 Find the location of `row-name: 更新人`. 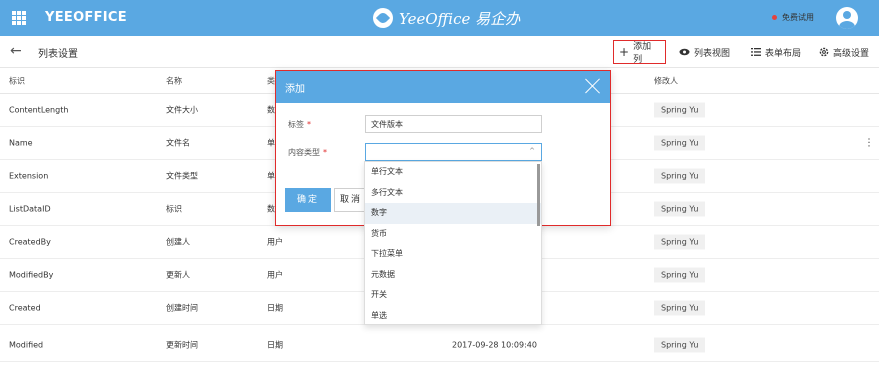

row-name: 更新人 is located at coordinates (178, 275).